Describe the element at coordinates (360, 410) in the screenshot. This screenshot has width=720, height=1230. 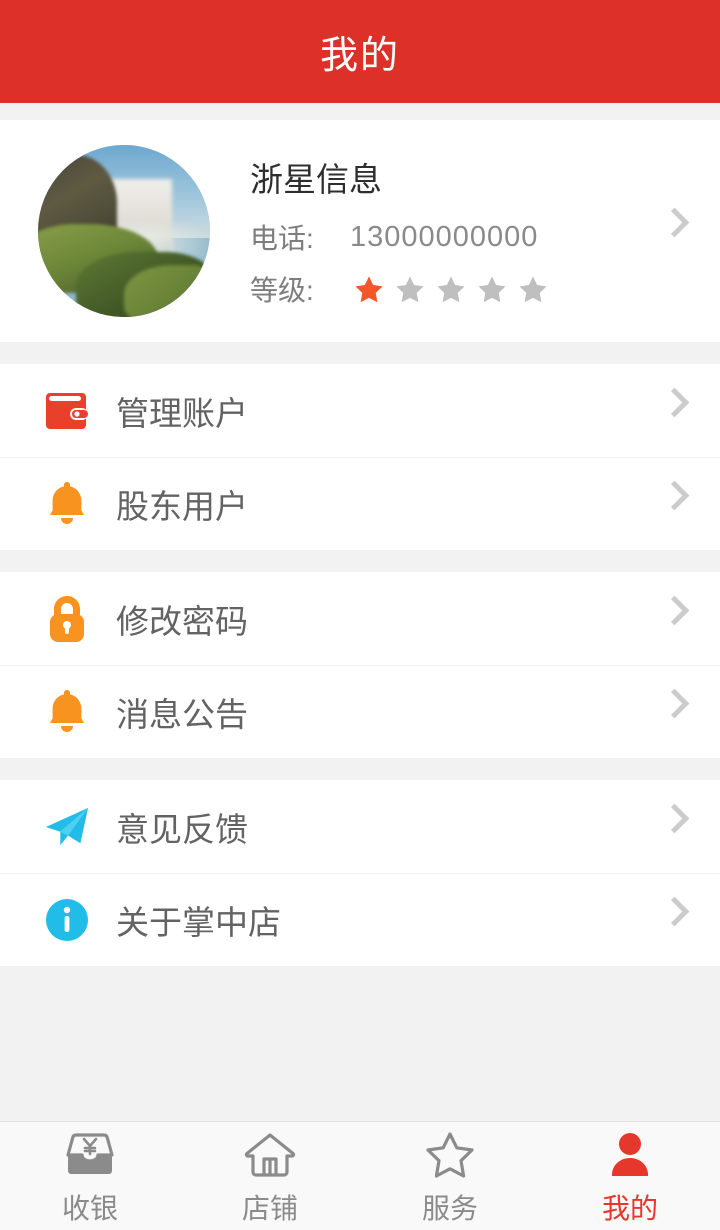
I see `menu-row-manage-account: 管理账户` at that location.